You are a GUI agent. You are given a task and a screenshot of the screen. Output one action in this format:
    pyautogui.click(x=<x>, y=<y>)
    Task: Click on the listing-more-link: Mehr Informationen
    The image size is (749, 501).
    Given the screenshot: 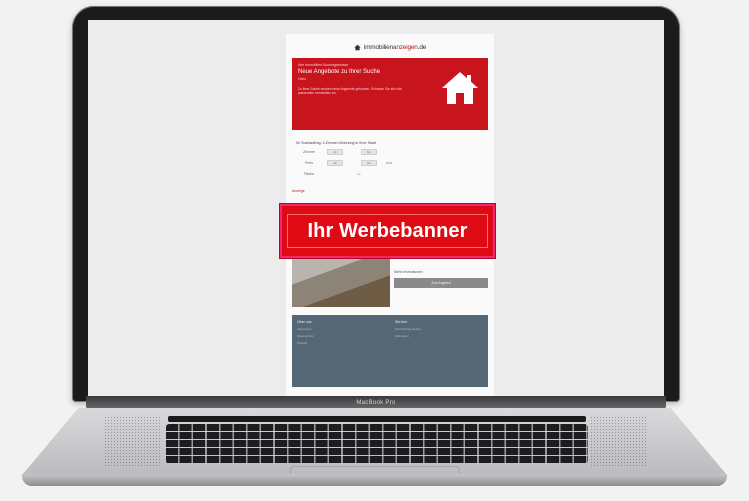 What is the action you would take?
    pyautogui.click(x=441, y=272)
    